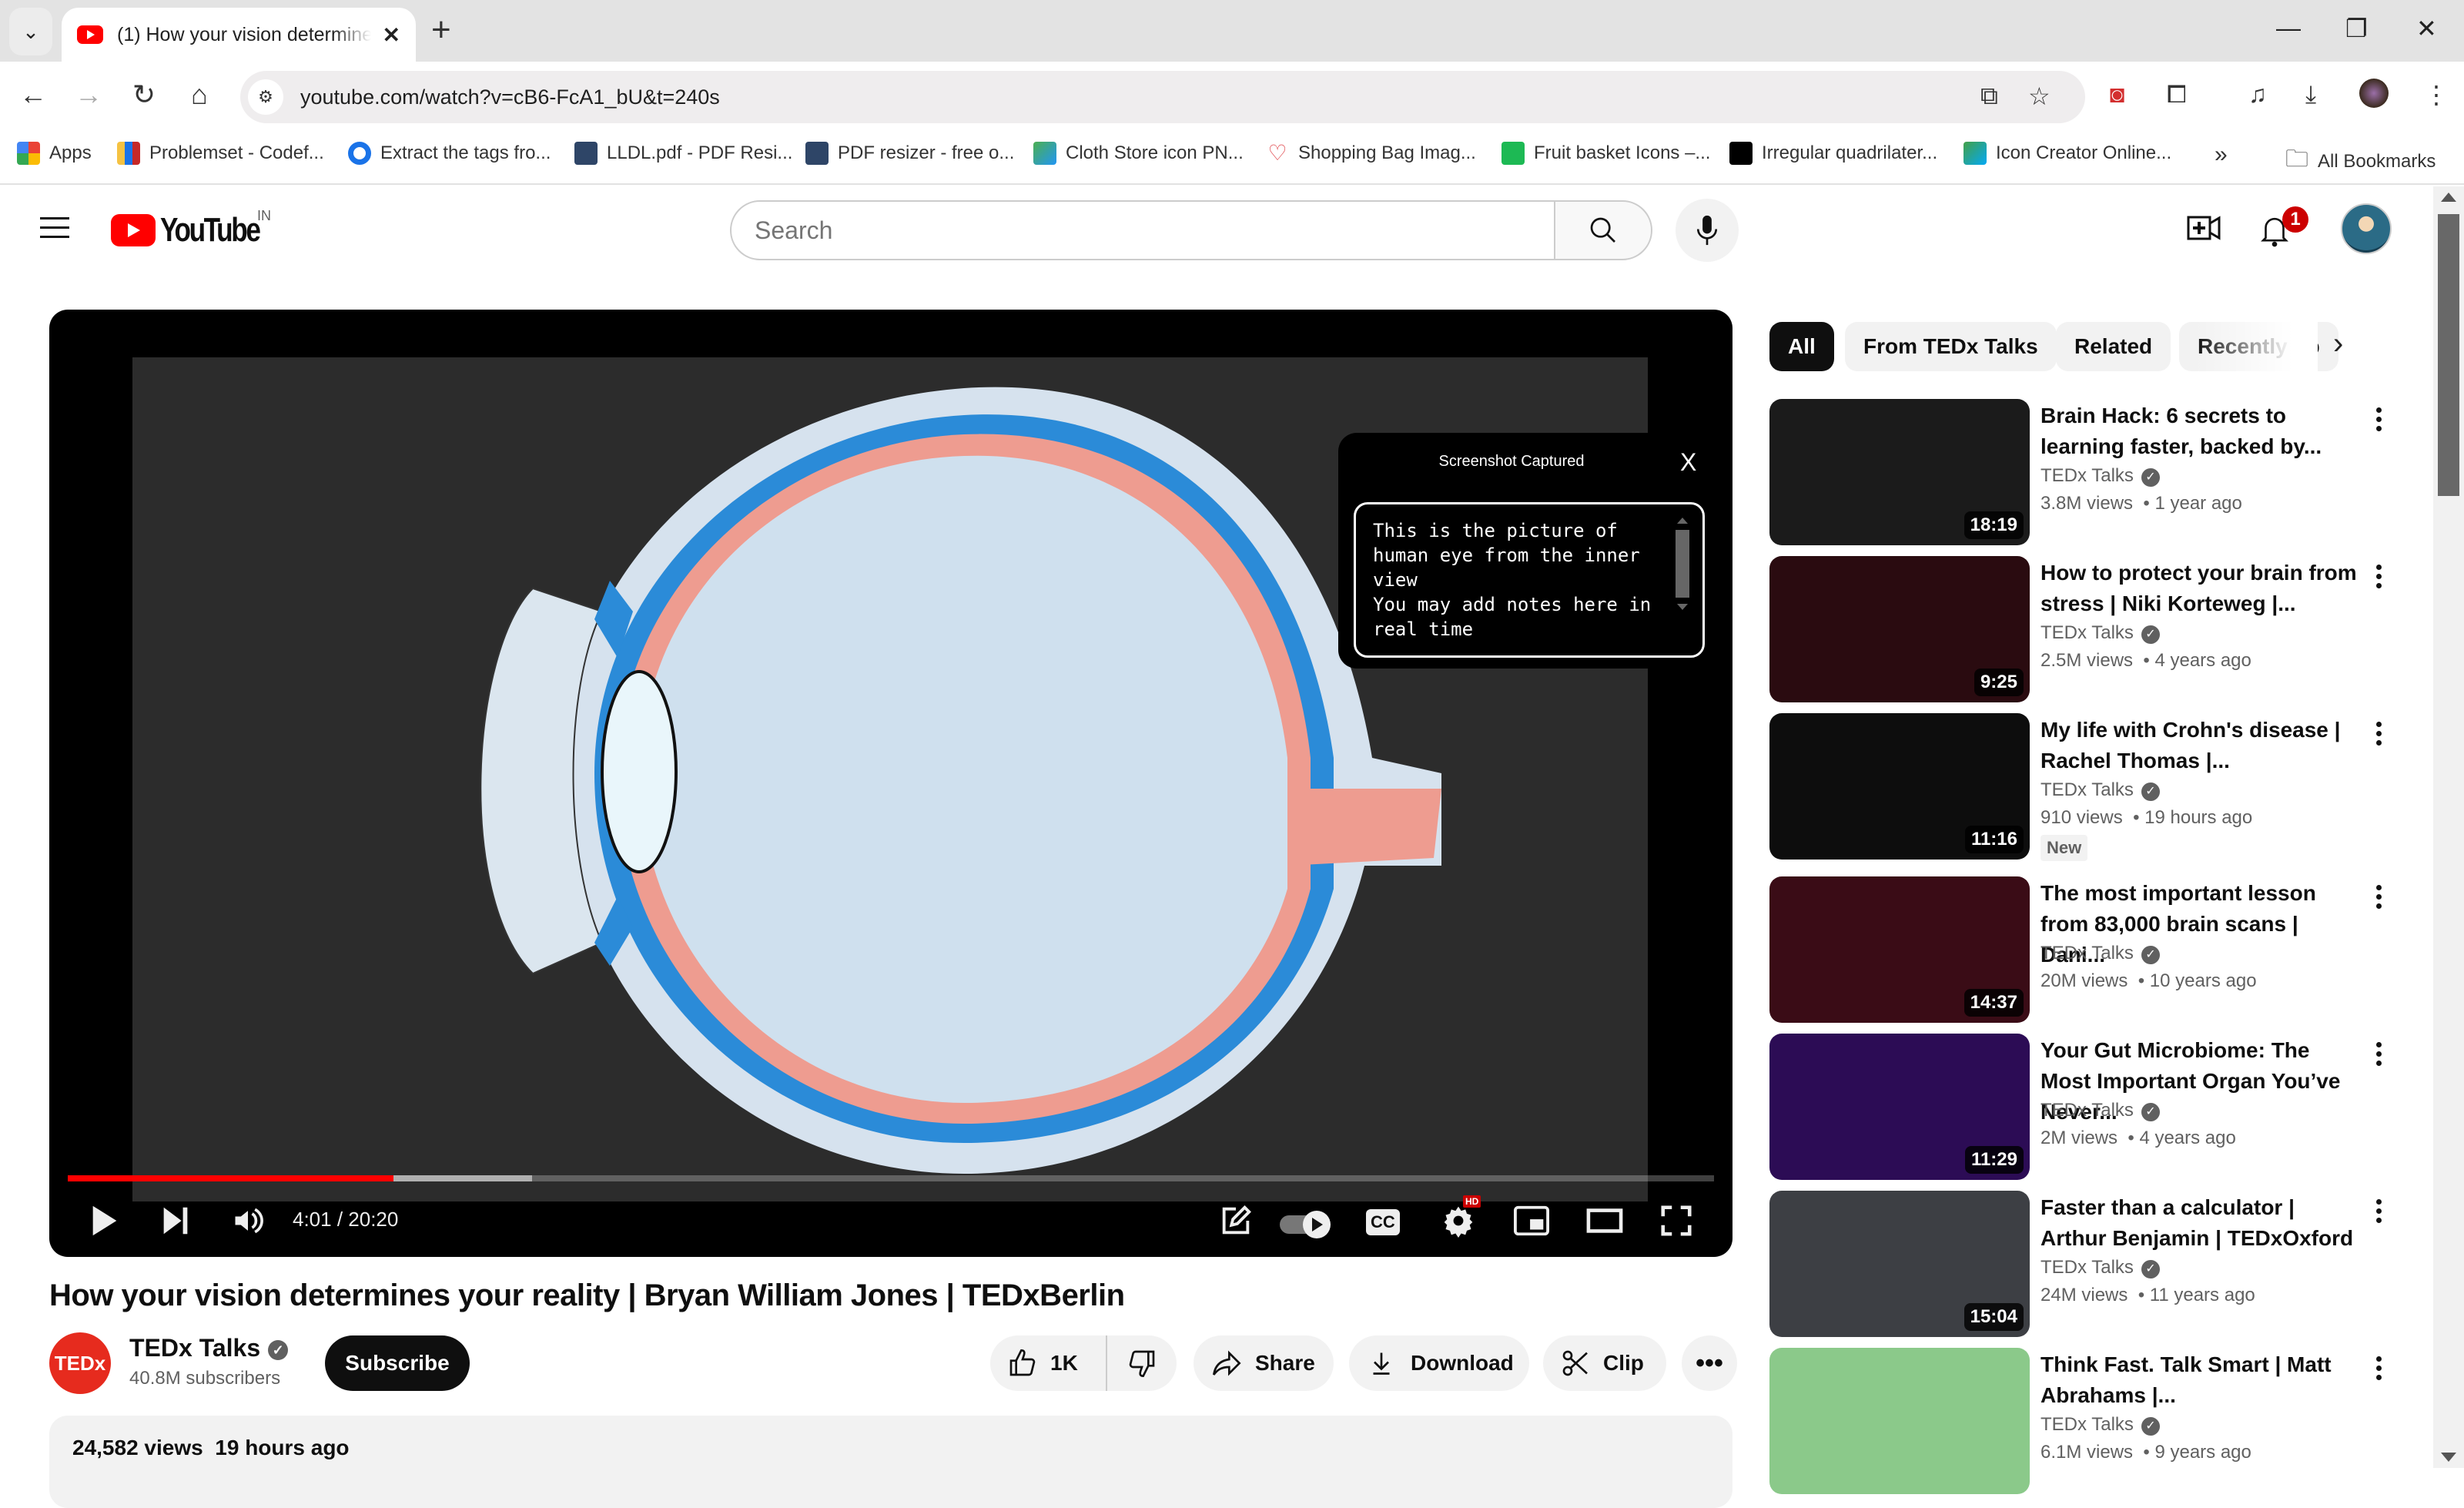 This screenshot has height=1508, width=2464. I want to click on restore-button: ❐, so click(2356, 28).